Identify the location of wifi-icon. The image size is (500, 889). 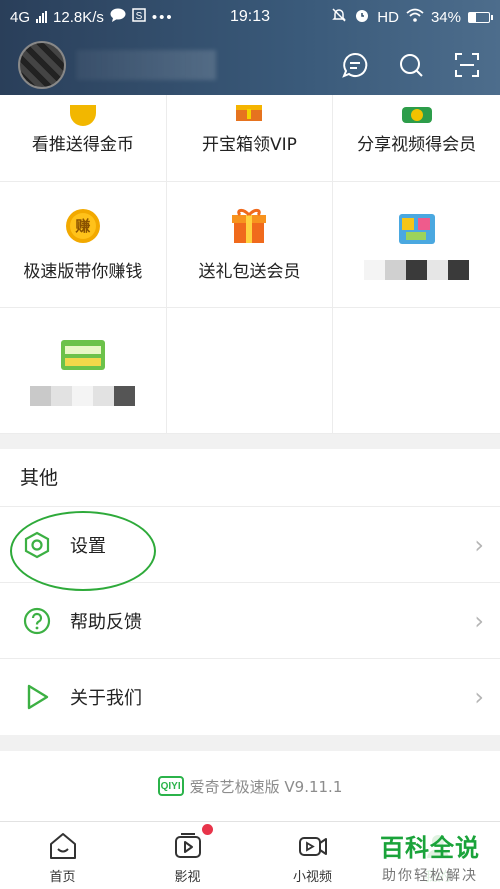
(415, 17).